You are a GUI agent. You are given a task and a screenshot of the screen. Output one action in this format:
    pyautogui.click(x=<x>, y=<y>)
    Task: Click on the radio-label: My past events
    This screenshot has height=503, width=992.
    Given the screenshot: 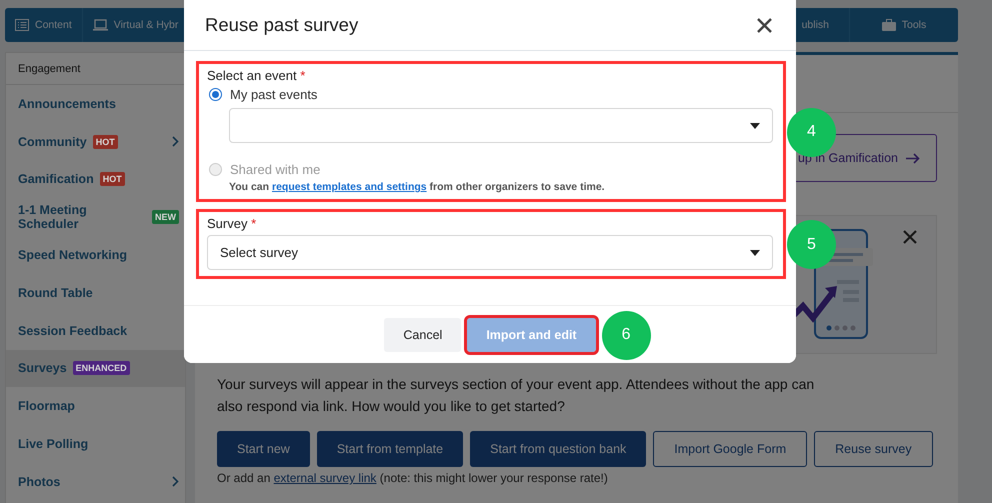 What is the action you would take?
    pyautogui.click(x=274, y=94)
    